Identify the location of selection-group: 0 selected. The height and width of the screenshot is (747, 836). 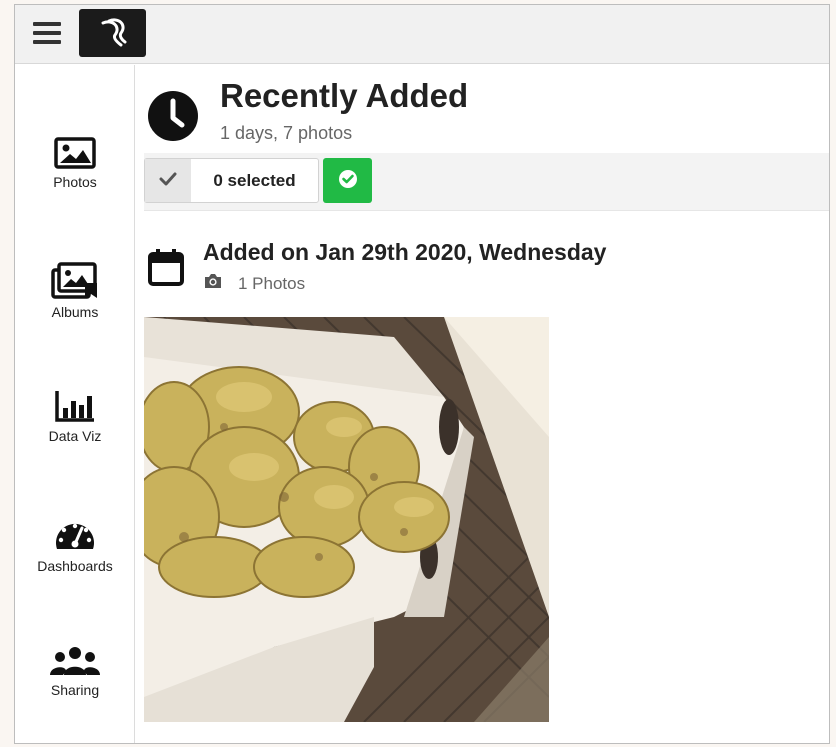
(231, 180).